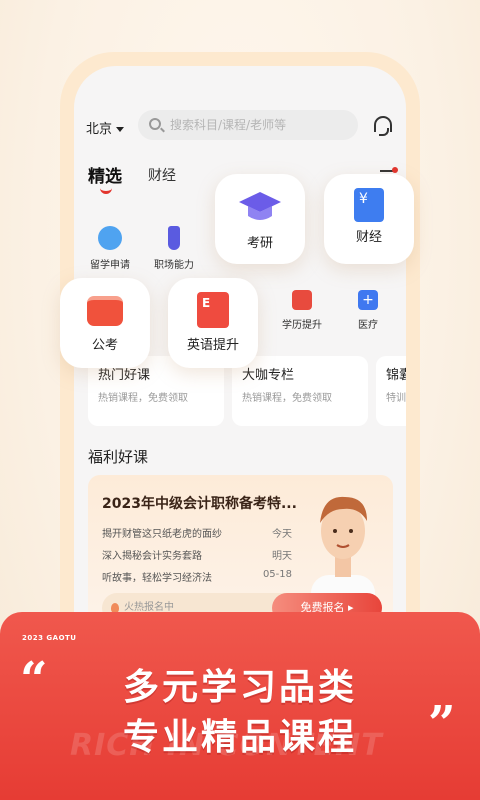  Describe the element at coordinates (368, 300) in the screenshot. I see `medical-cross-icon: +` at that location.